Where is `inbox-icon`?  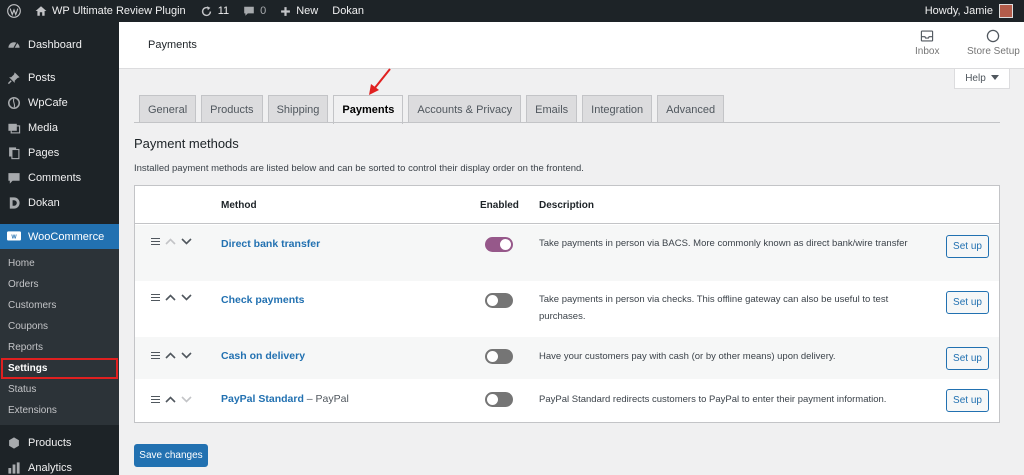
inbox-icon is located at coordinates (927, 37).